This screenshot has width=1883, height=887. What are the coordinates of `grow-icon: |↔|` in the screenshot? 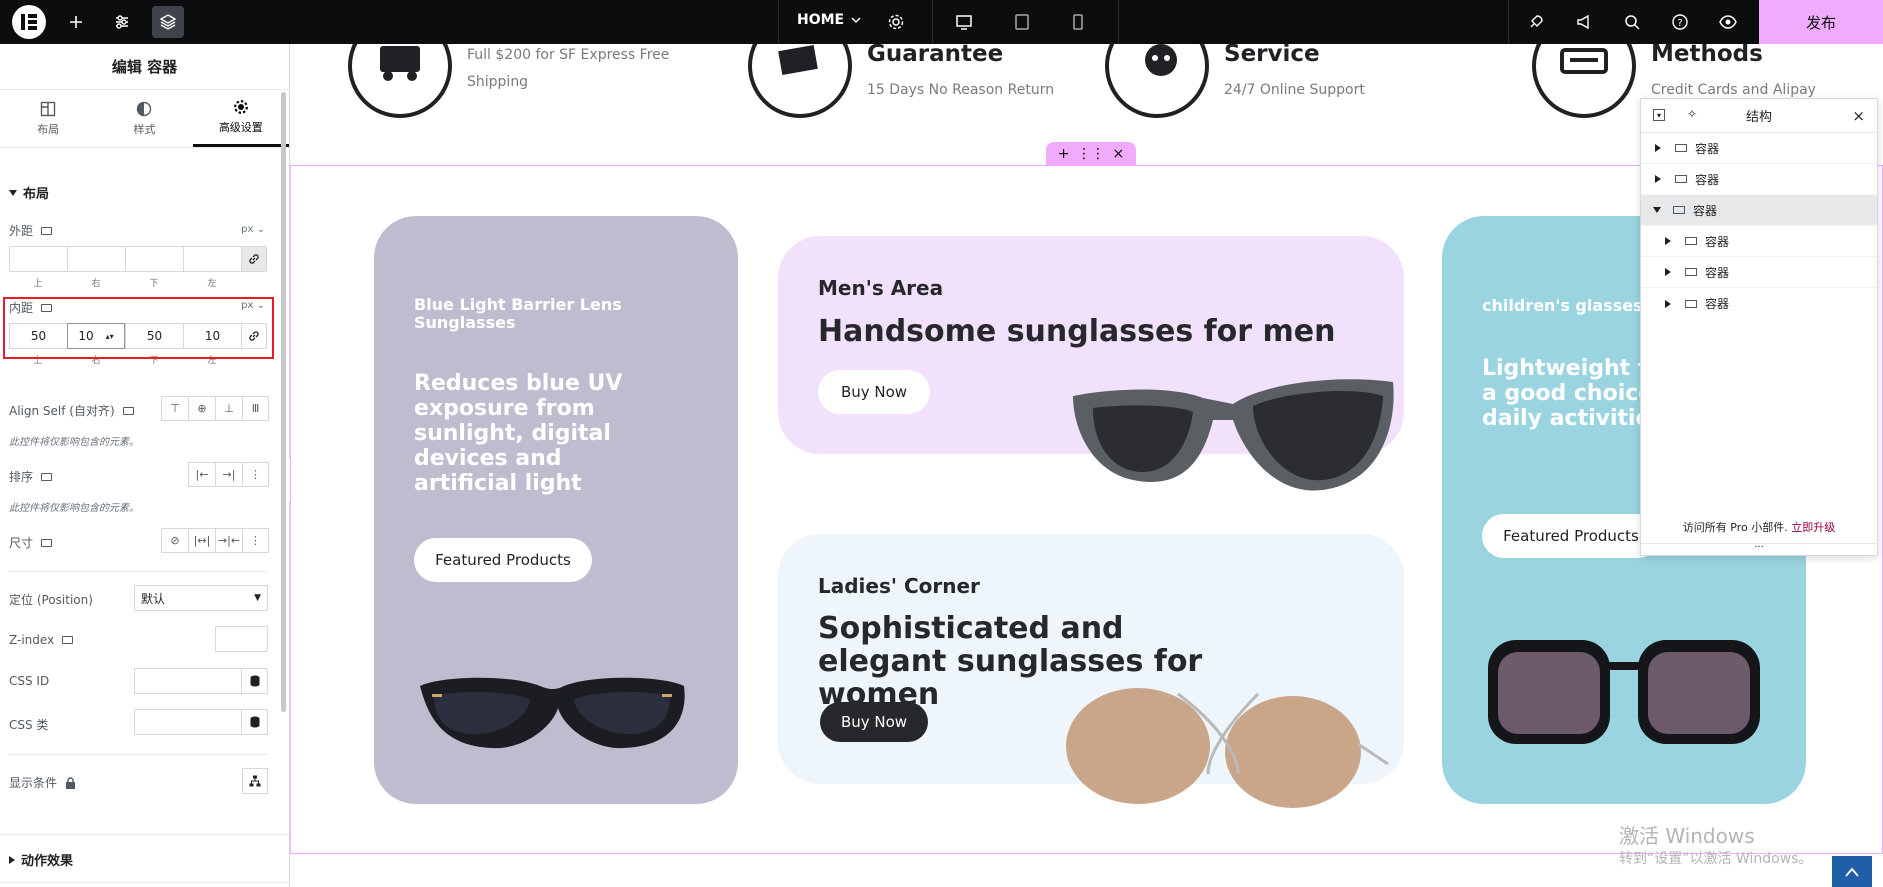 It's located at (201, 540).